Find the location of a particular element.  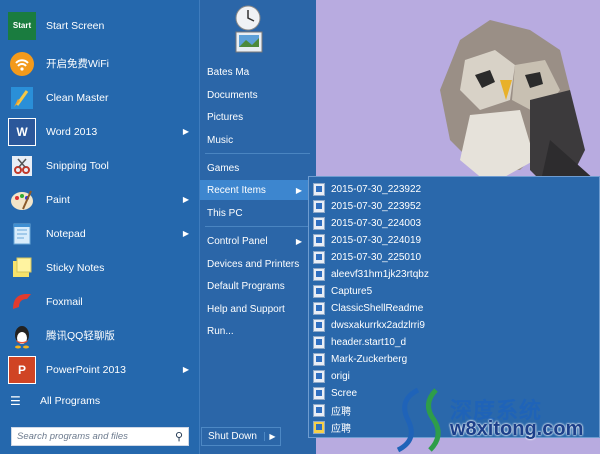

sticky-notes-icon is located at coordinates (22, 268).